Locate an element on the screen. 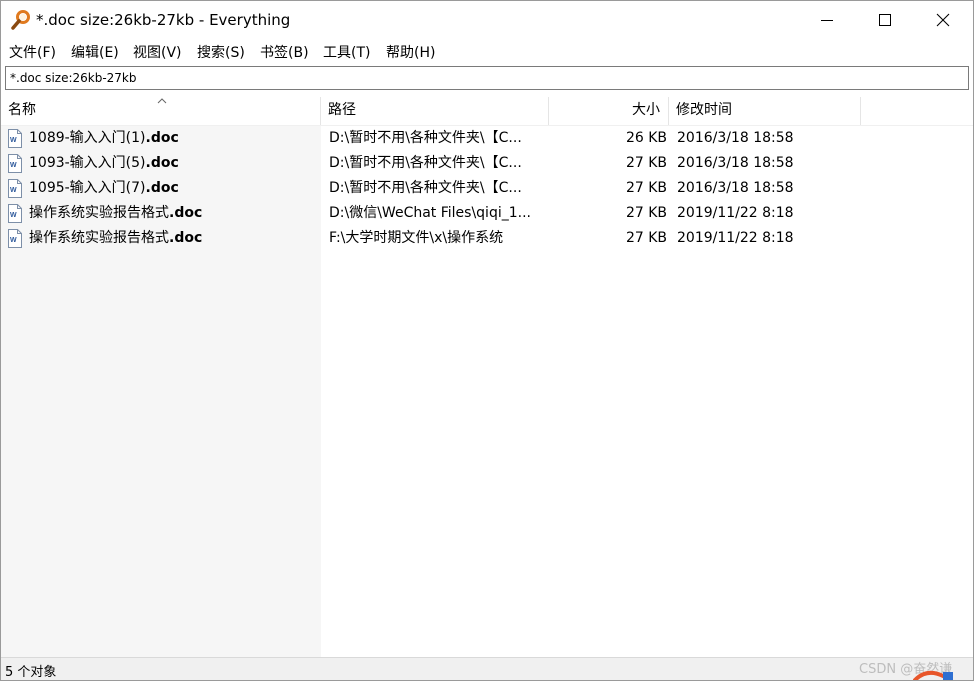  file-name: 1089-输入入门(1).doc is located at coordinates (104, 138).